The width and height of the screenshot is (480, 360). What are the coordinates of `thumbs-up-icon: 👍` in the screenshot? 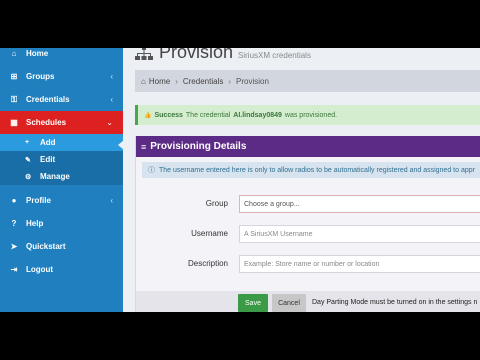 It's located at (148, 115).